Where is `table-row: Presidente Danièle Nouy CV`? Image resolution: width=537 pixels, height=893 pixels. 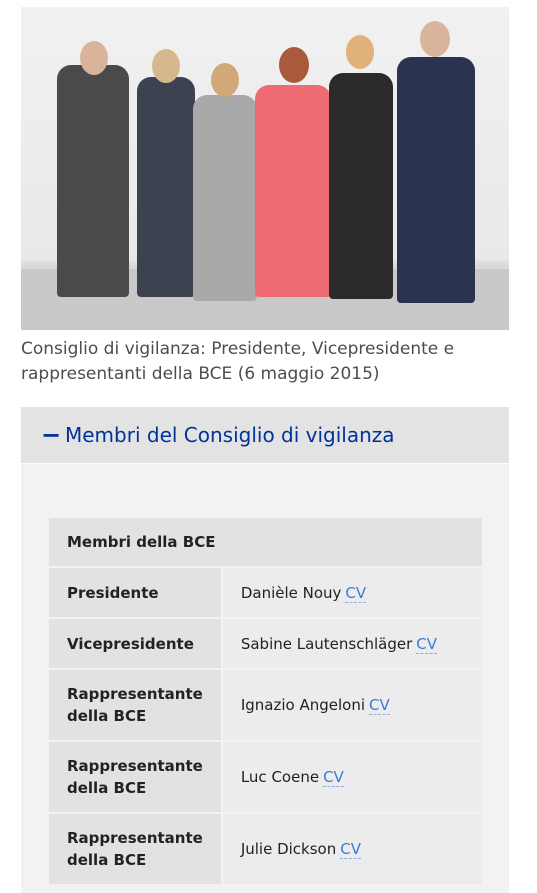
table-row: Presidente Danièle Nouy CV is located at coordinates (265, 592).